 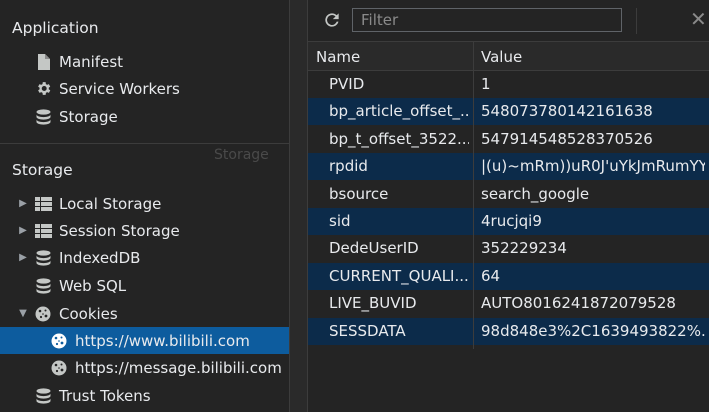 I want to click on sidebar-item-session-storage: ▶ Session Storage, so click(x=144, y=230).